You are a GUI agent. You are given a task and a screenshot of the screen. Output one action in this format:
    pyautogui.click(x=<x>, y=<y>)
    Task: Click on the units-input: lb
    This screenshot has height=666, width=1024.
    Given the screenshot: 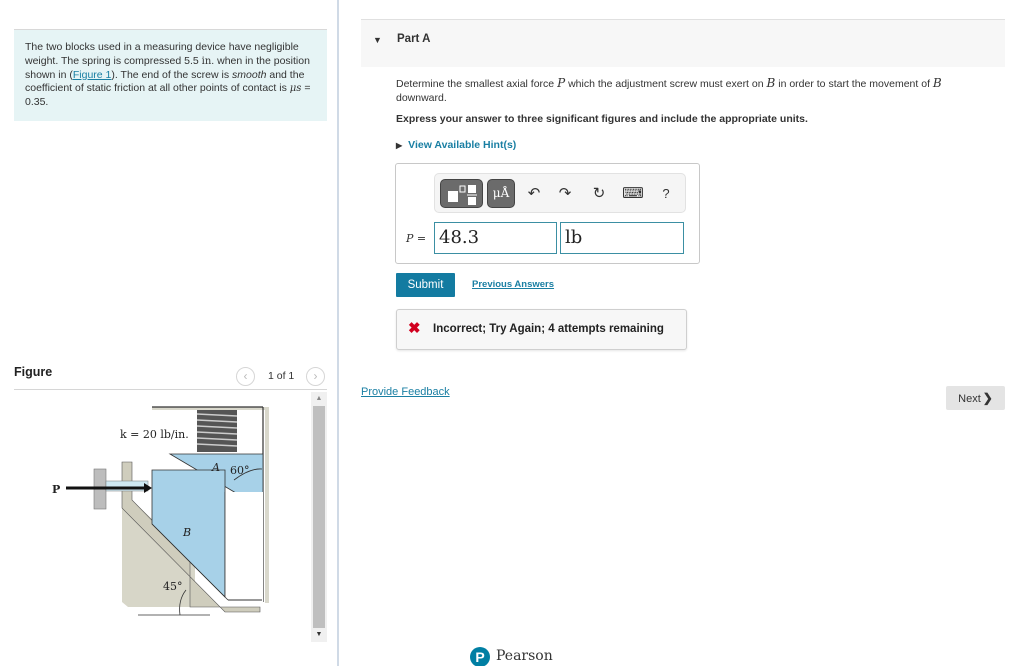 What is the action you would take?
    pyautogui.click(x=622, y=238)
    